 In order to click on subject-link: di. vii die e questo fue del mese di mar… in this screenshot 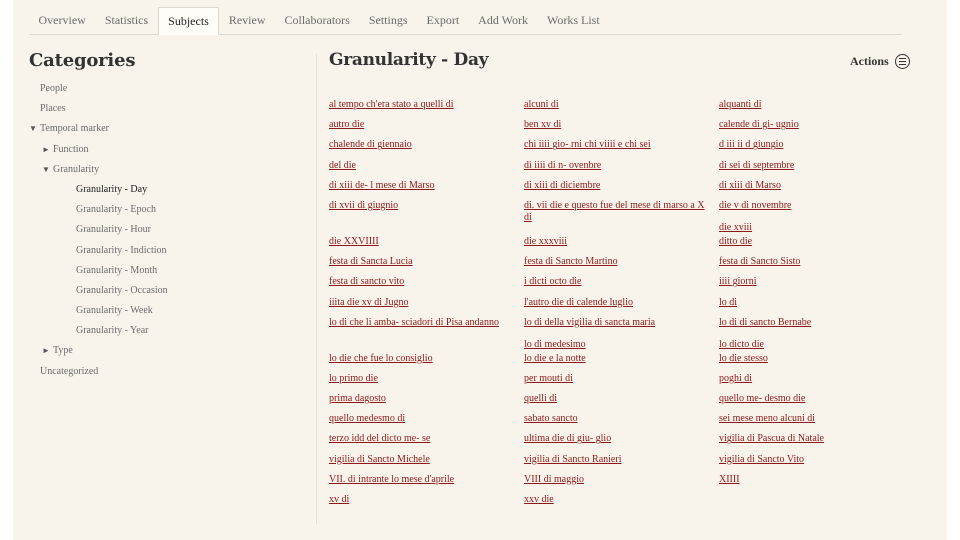, I will do `click(621, 211)`.